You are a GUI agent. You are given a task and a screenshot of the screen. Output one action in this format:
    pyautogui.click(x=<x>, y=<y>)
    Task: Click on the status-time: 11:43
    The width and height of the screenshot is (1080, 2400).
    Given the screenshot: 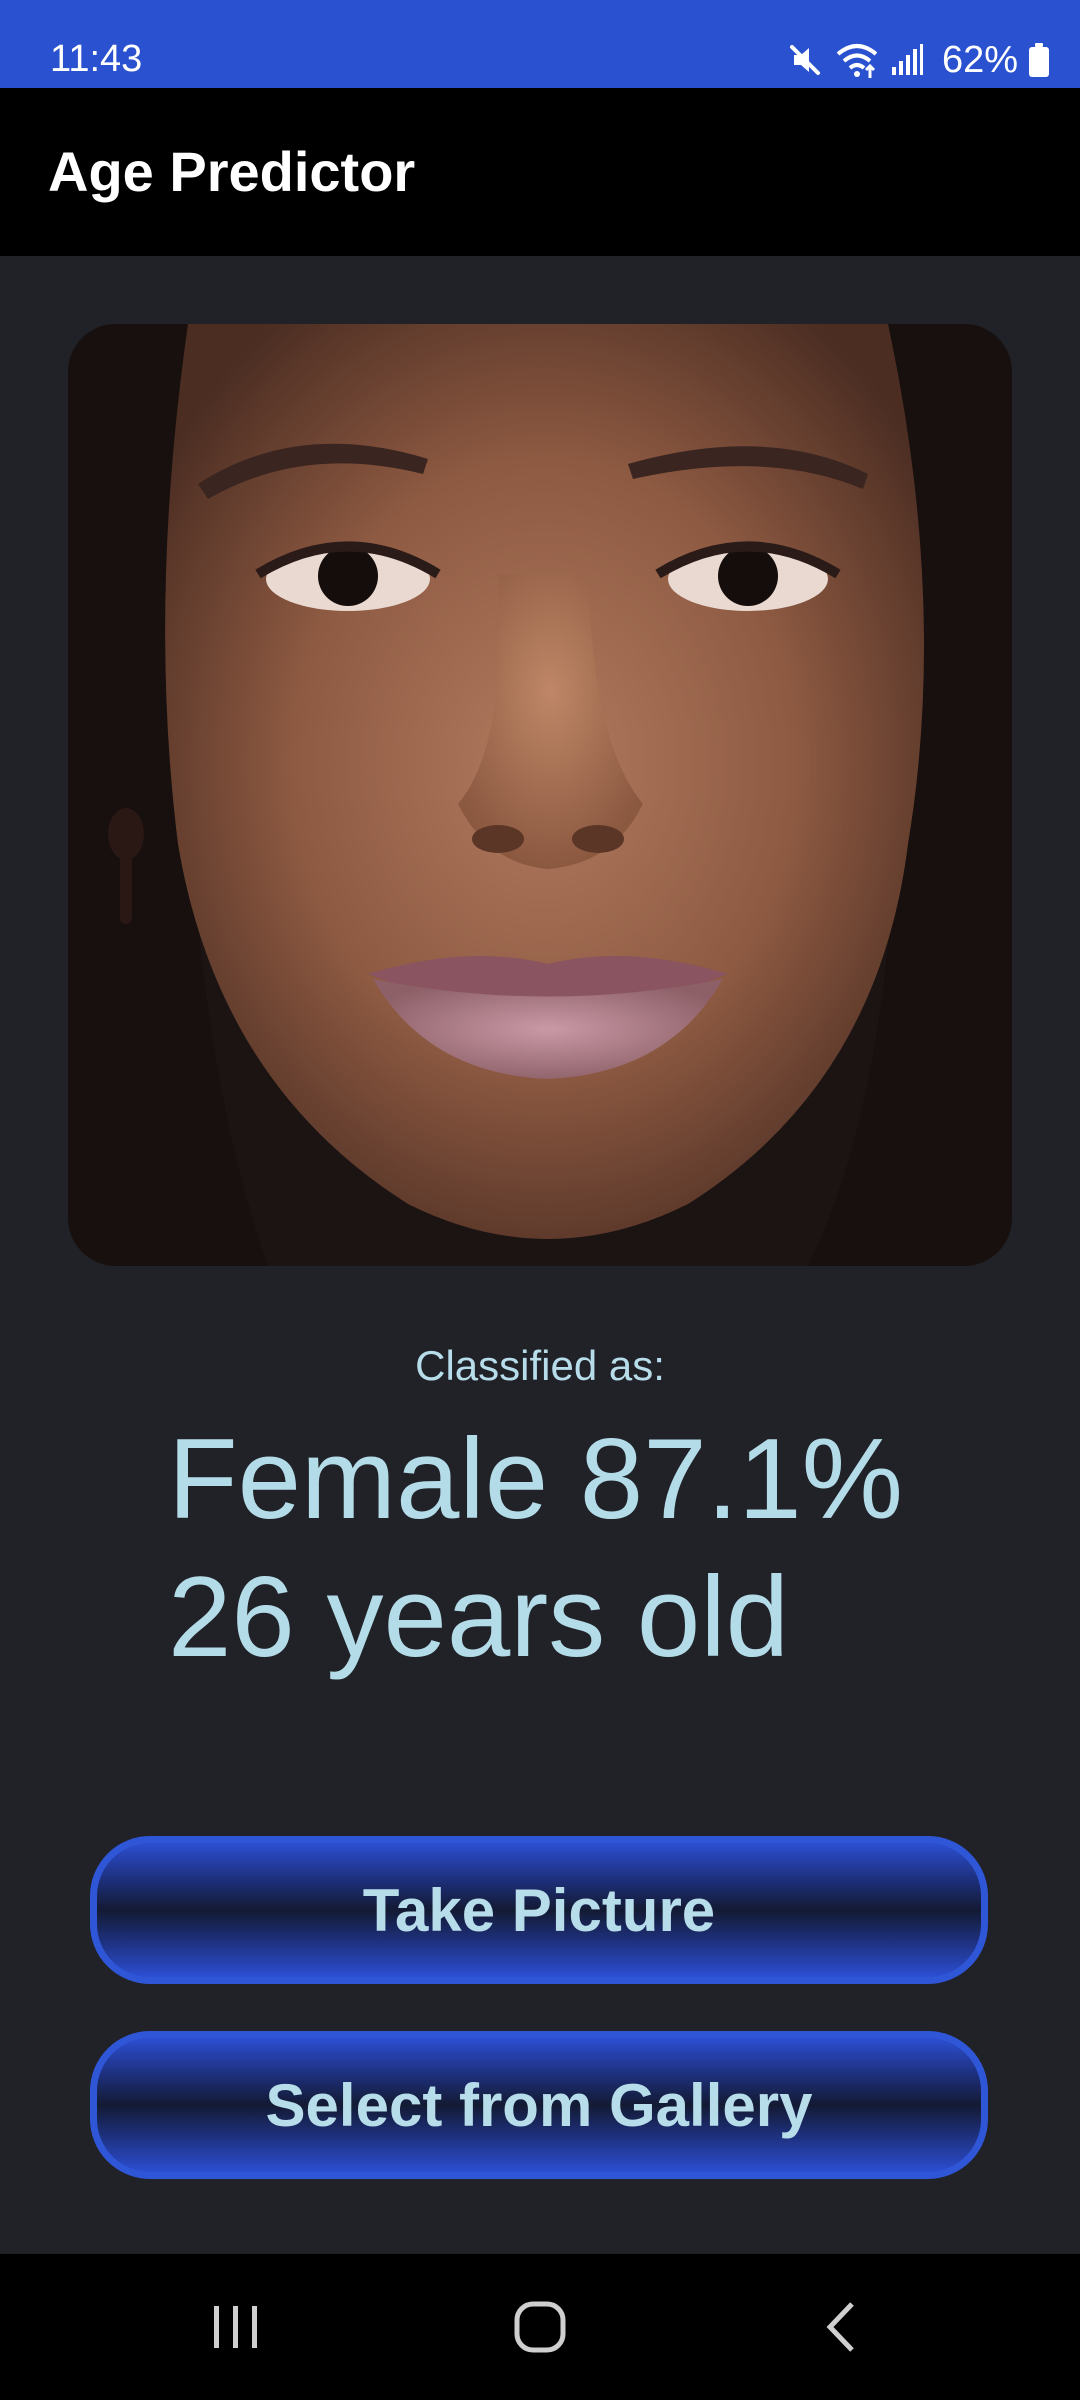 What is the action you would take?
    pyautogui.click(x=96, y=59)
    